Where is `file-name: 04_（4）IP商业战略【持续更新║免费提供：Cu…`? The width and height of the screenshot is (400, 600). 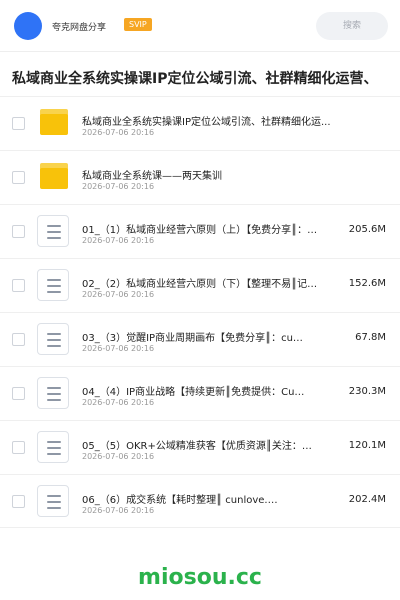
file-name: 04_（4）IP商业战略【持续更新║免费提供：Cu… is located at coordinates (193, 392).